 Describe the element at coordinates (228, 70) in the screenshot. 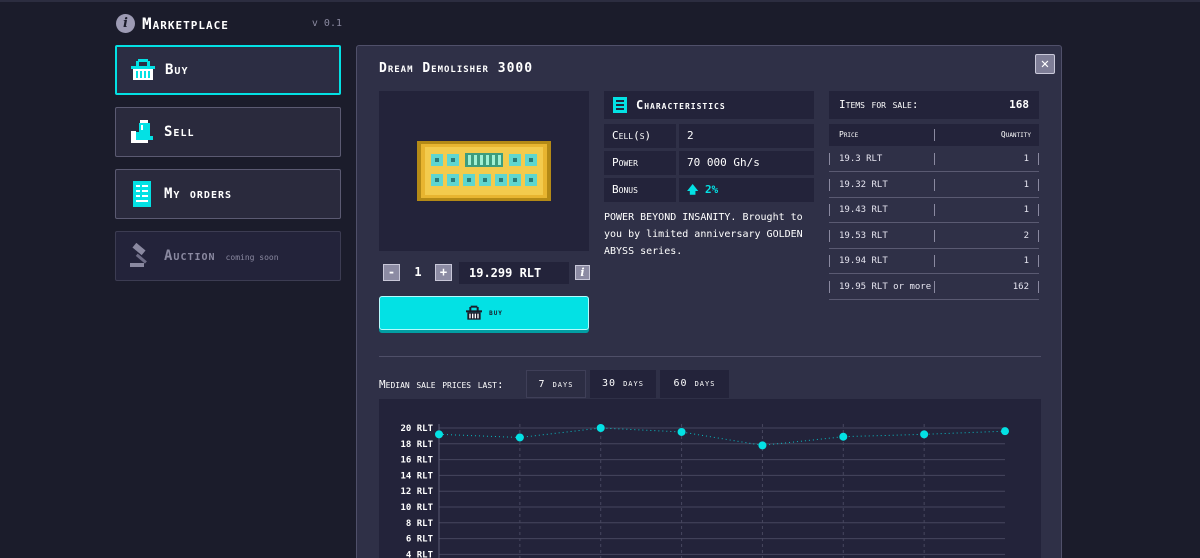

I see `sidebar-item-buy: Buy` at that location.